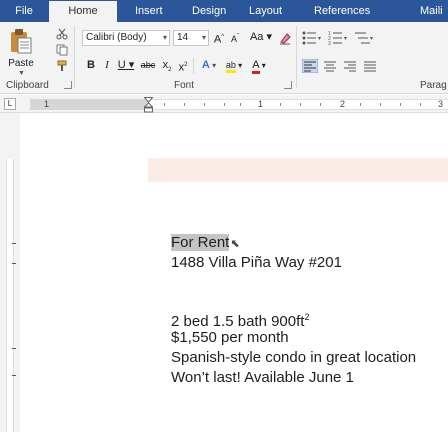 The width and height of the screenshot is (448, 432). I want to click on svg-text: 3, so click(329, 43).